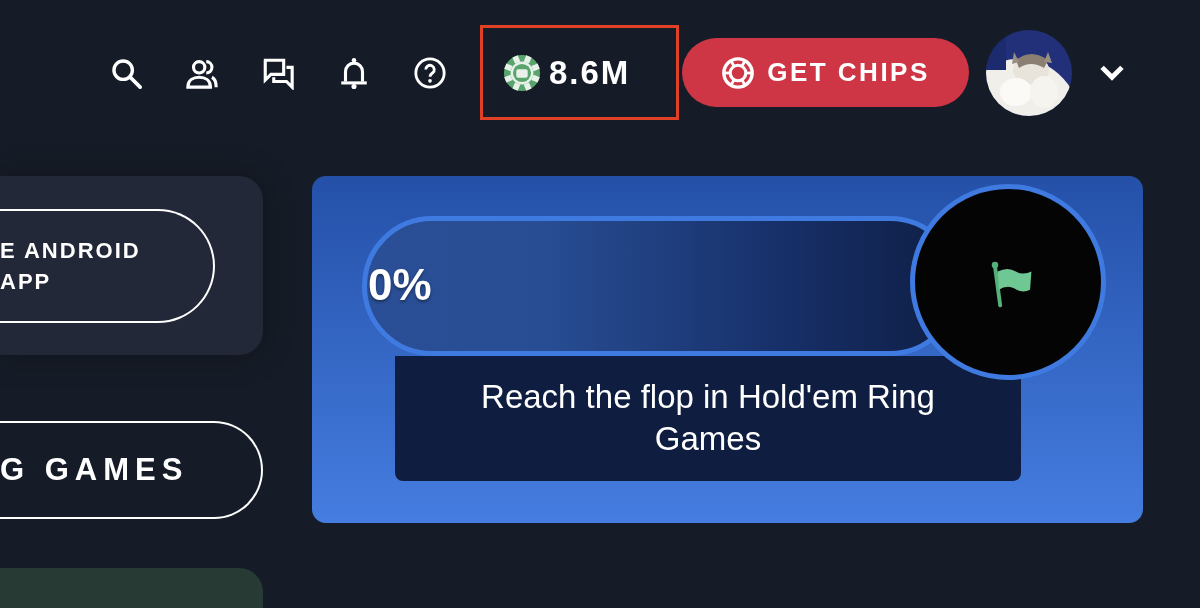 The height and width of the screenshot is (608, 1200). Describe the element at coordinates (400, 285) in the screenshot. I see `progress-percent: 0%` at that location.